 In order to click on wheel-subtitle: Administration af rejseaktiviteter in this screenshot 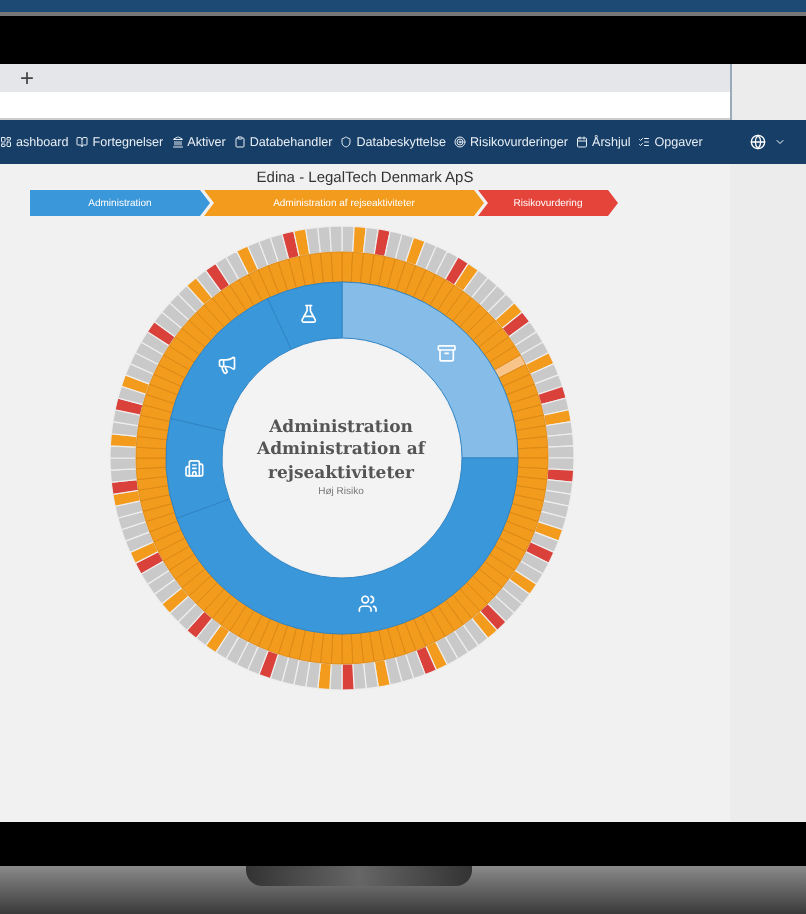, I will do `click(341, 463)`.